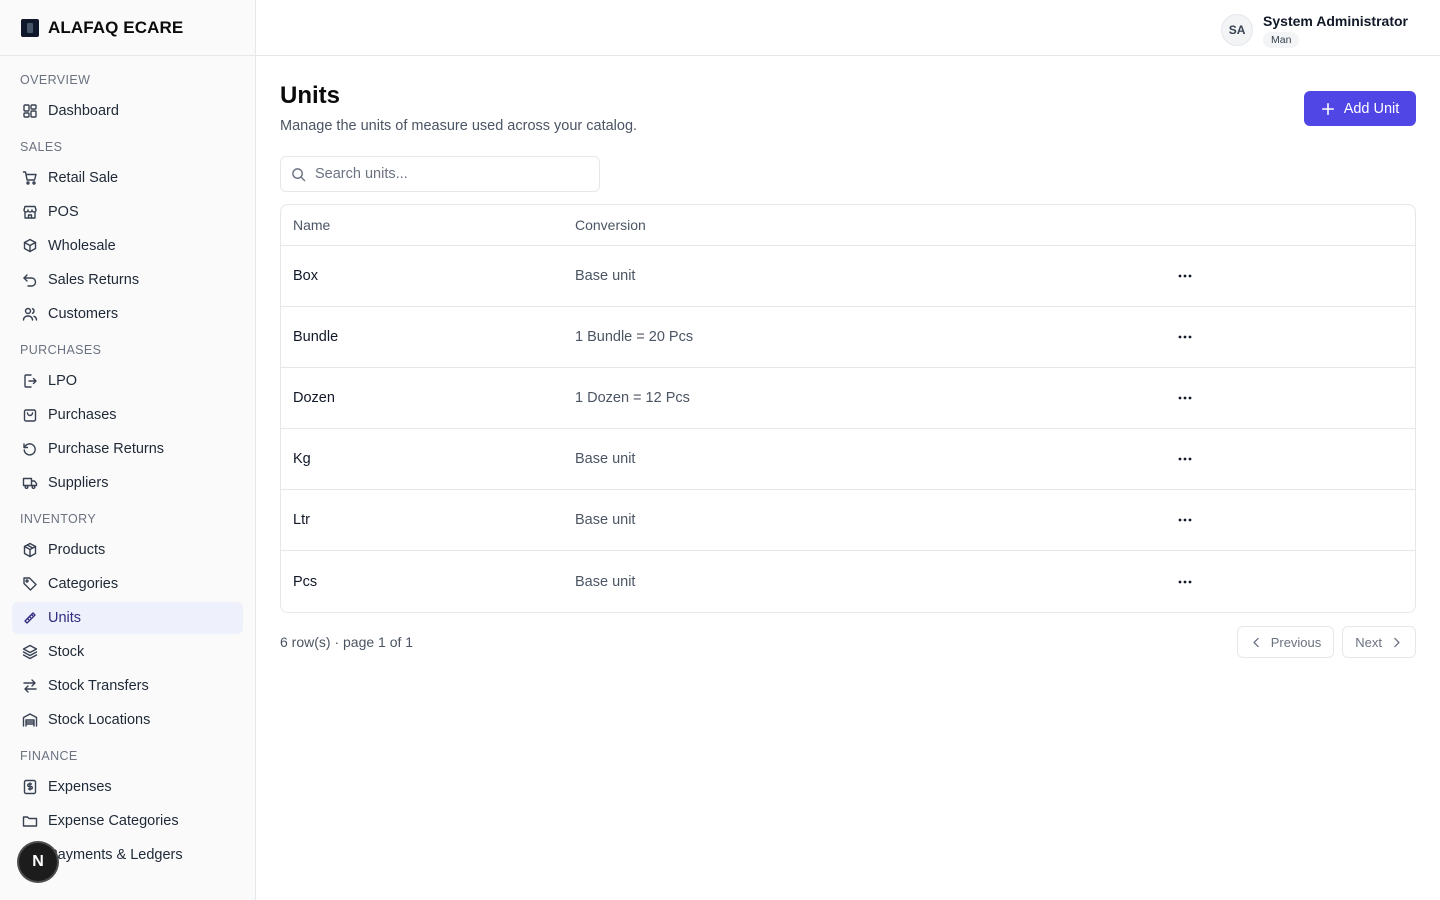 The height and width of the screenshot is (900, 1440). I want to click on next-page-button: Next, so click(1379, 642).